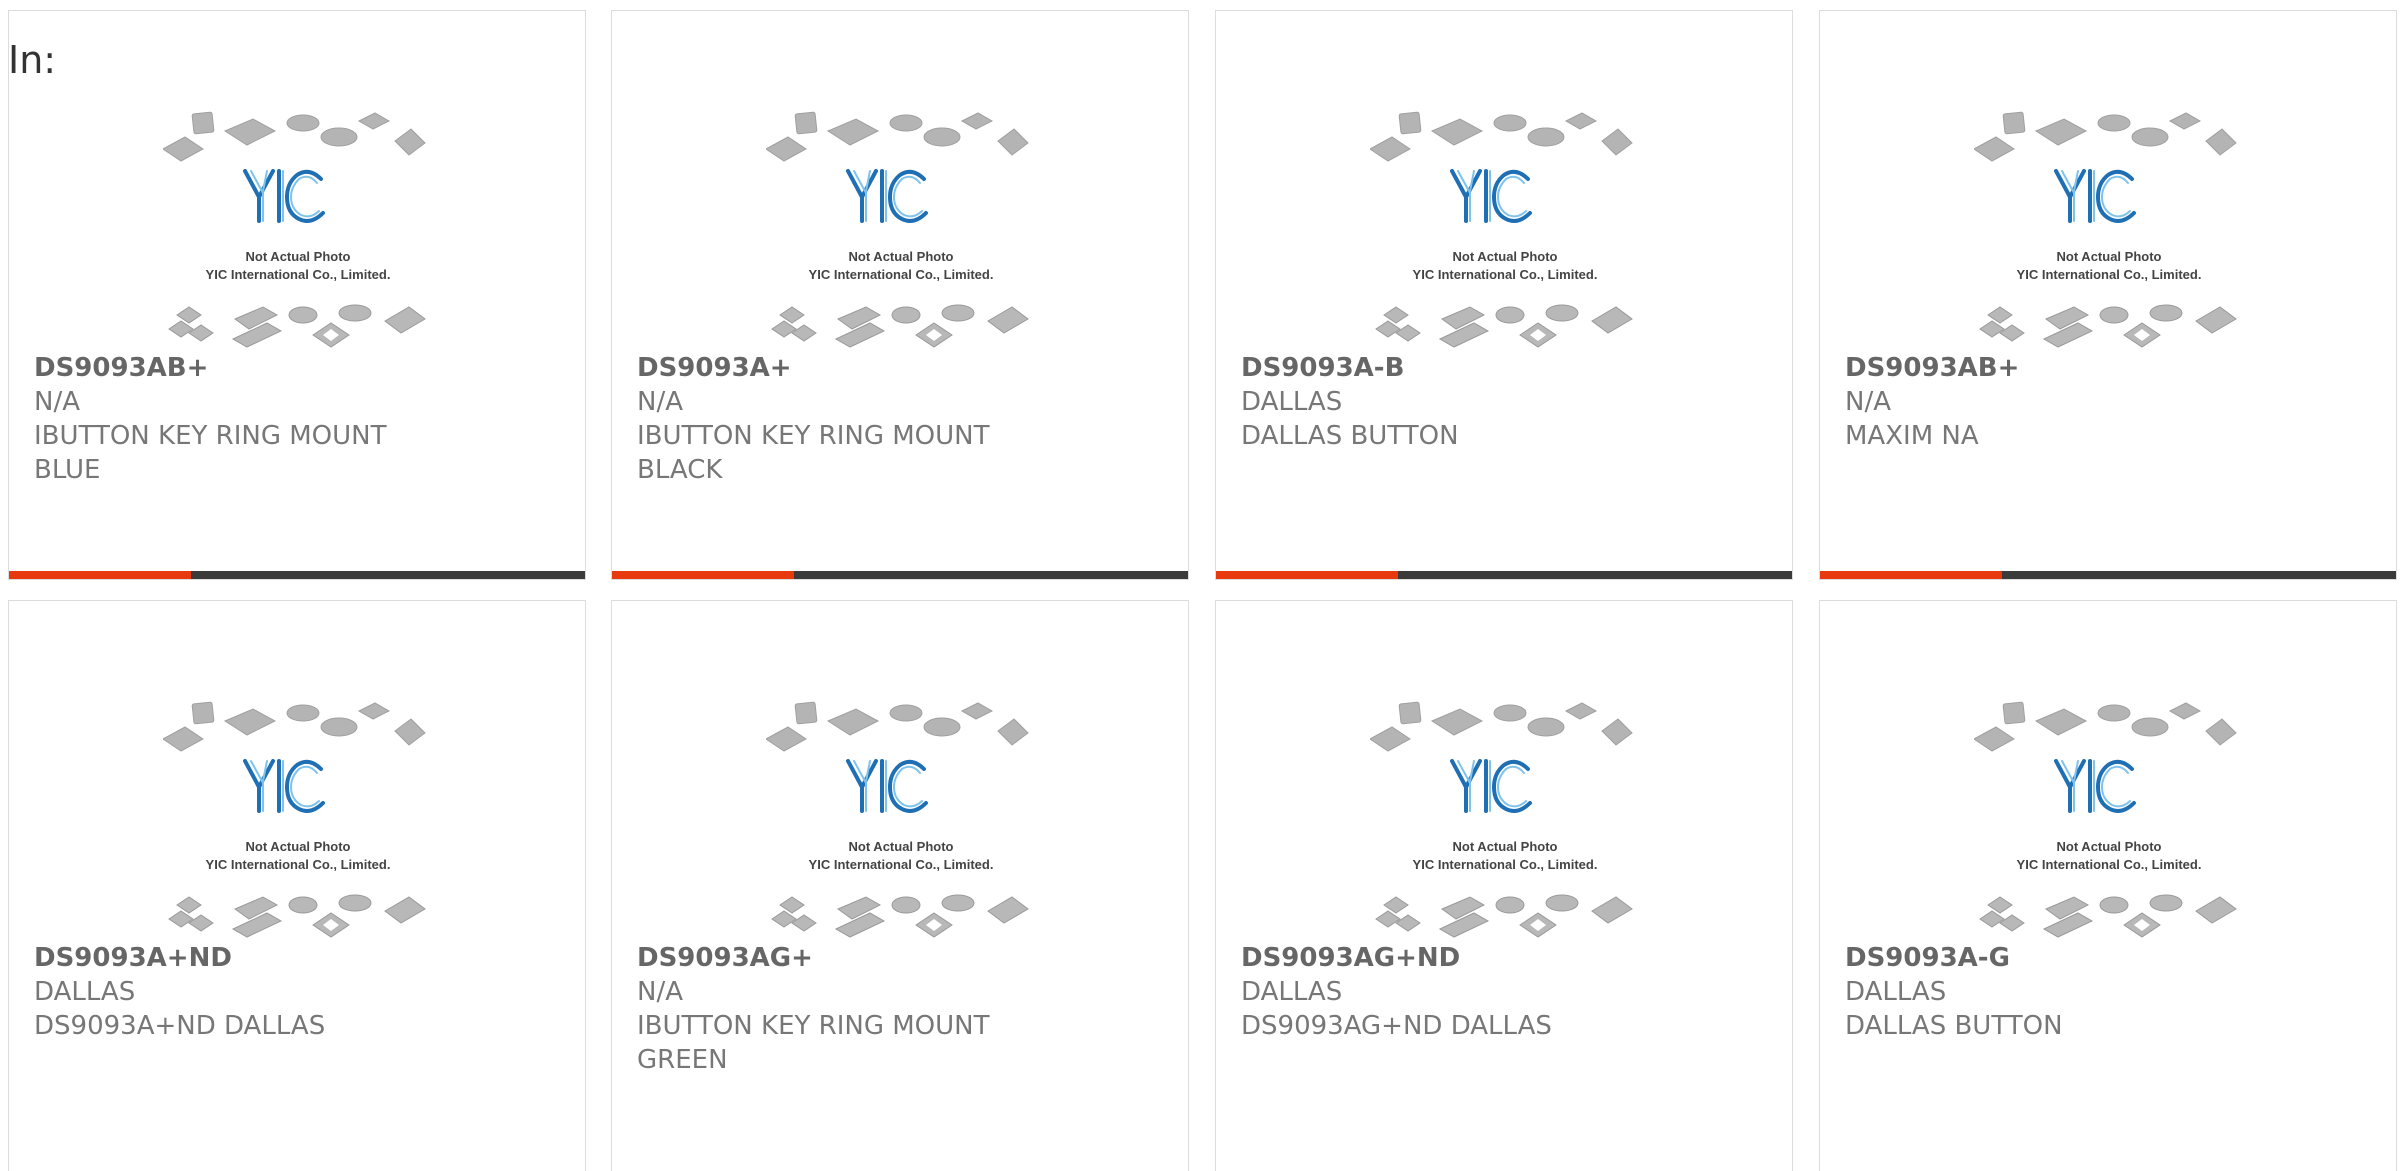 This screenshot has width=2400, height=1171. Describe the element at coordinates (682, 1060) in the screenshot. I see `description-line2: GREEN` at that location.